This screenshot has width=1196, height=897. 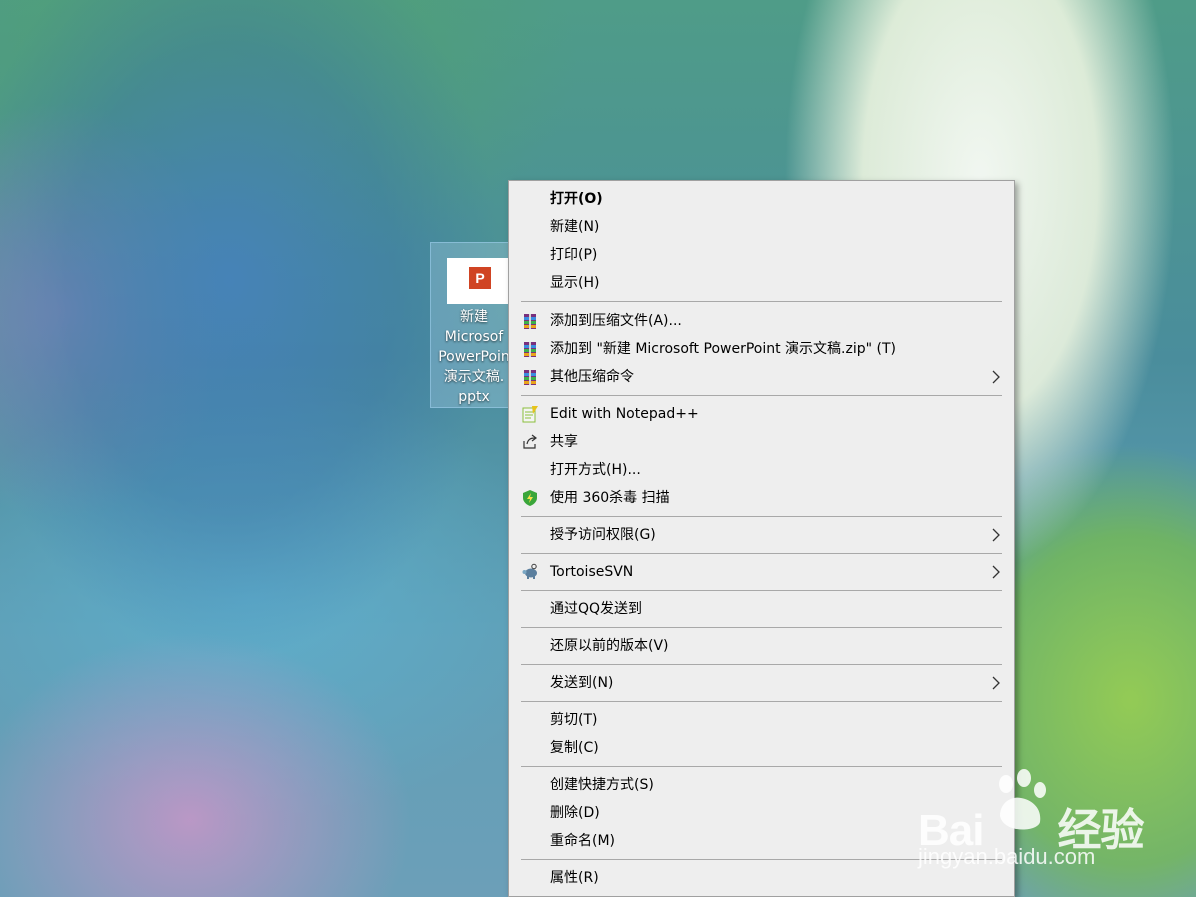 I want to click on menu-item-cut: 剪切(T), so click(x=761, y=720).